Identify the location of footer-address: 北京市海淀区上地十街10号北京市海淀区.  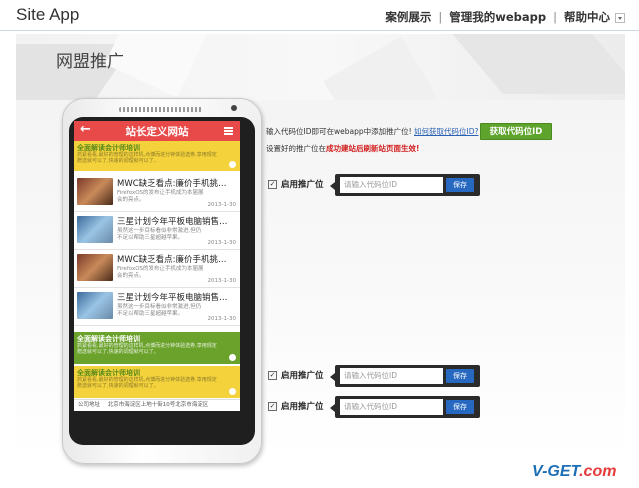
(158, 405).